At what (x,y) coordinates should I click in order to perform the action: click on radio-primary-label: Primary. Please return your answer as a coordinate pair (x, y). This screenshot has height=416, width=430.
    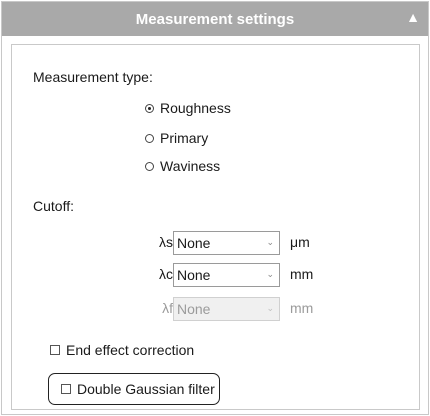
    Looking at the image, I should click on (184, 138).